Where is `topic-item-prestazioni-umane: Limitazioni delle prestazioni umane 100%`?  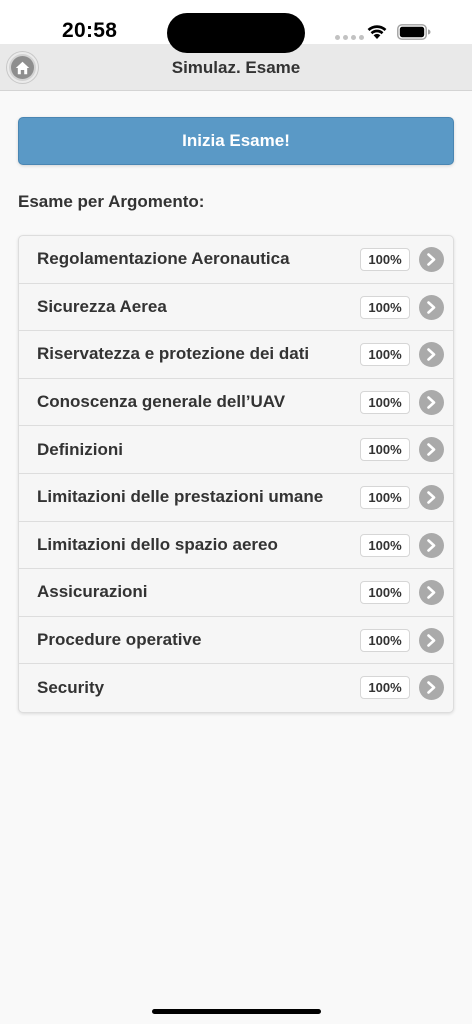
topic-item-prestazioni-umane: Limitazioni delle prestazioni umane 100% is located at coordinates (236, 498).